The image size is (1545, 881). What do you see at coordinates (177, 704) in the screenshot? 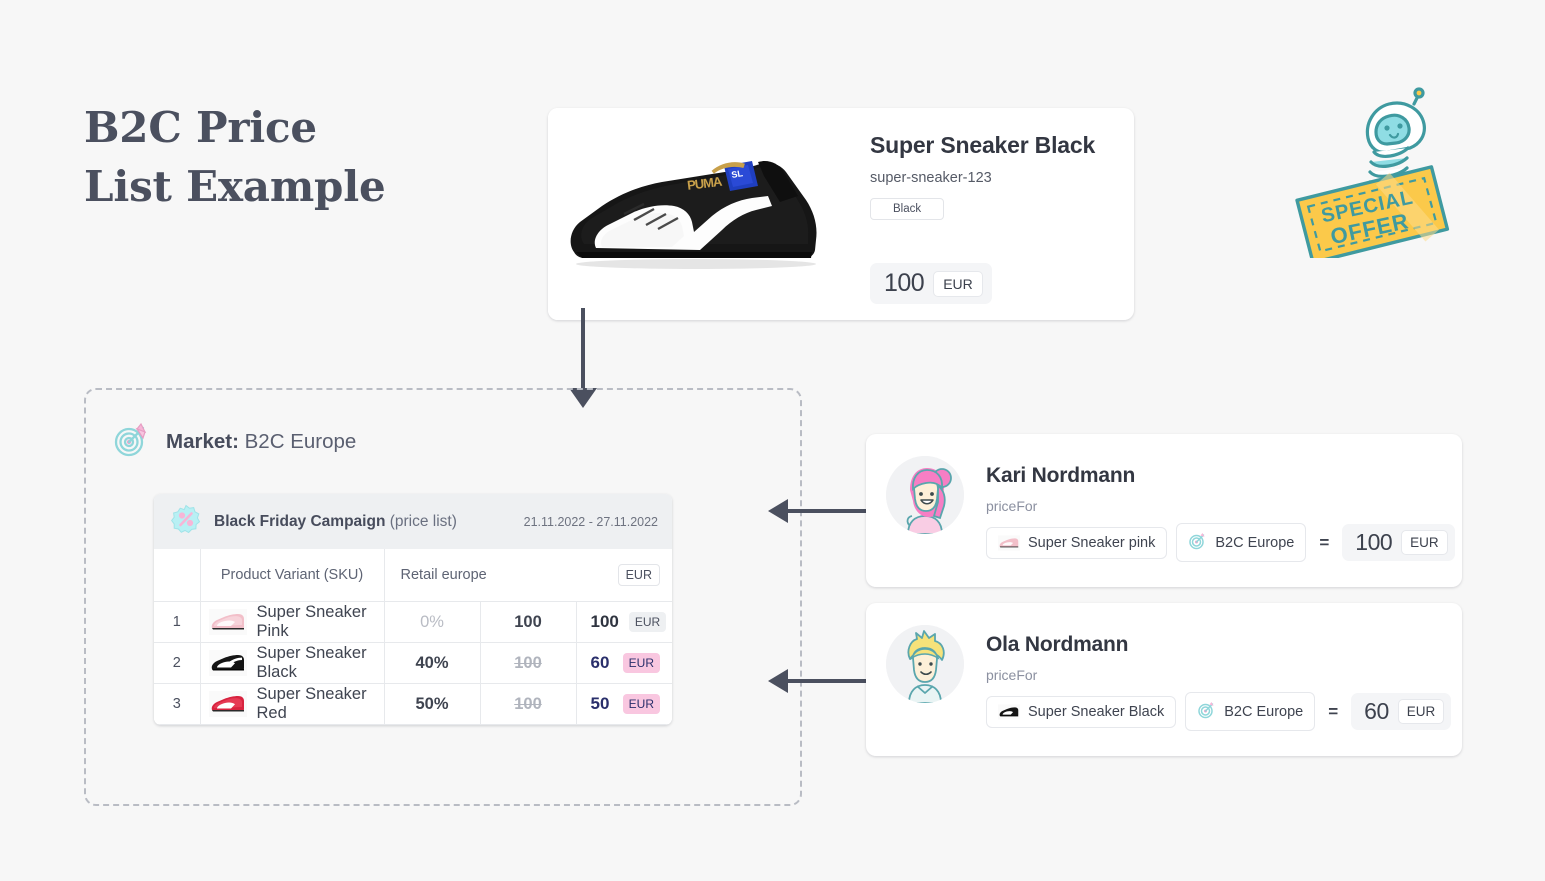
I see `row-number: 3` at bounding box center [177, 704].